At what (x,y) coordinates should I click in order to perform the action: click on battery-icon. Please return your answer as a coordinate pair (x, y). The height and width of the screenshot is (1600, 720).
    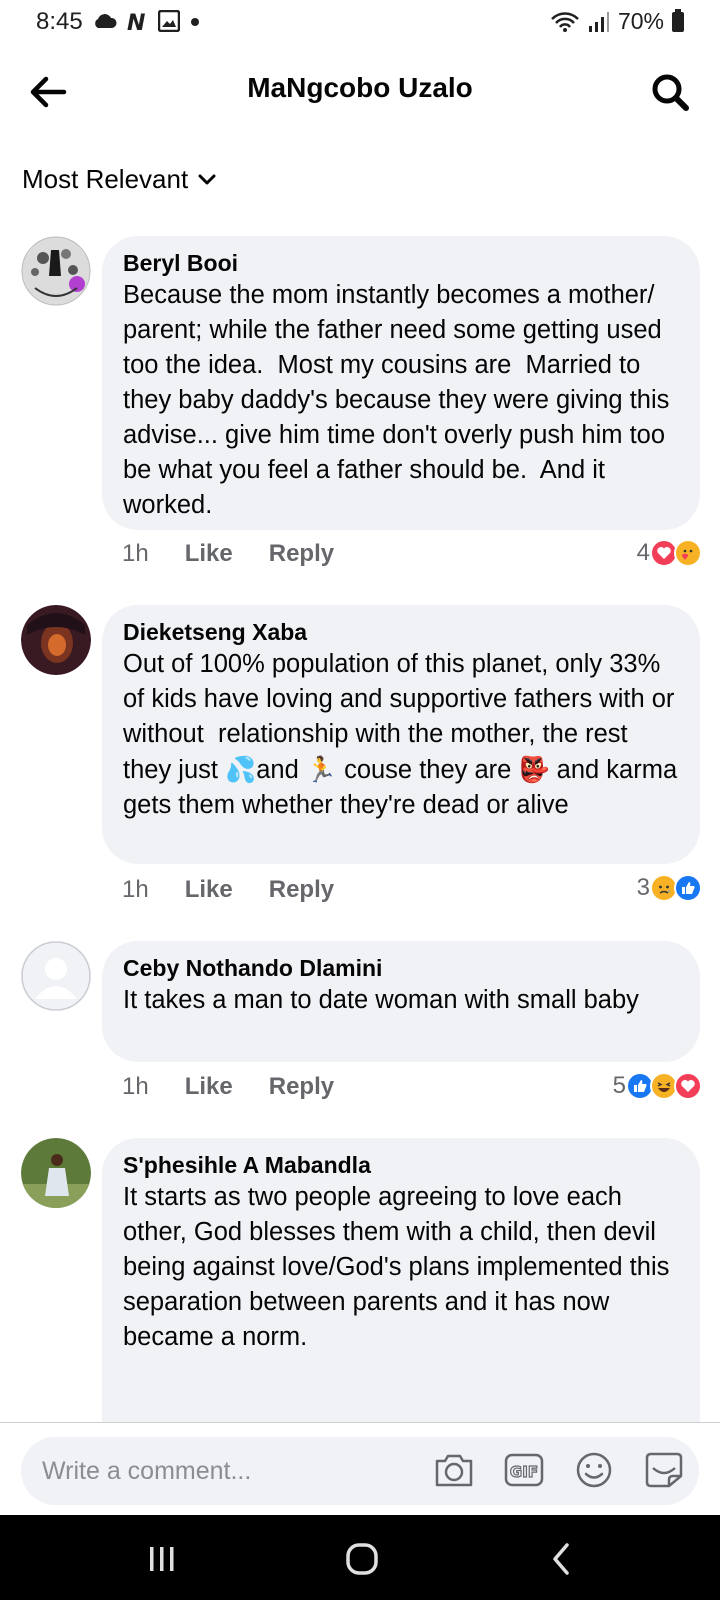
    Looking at the image, I should click on (678, 20).